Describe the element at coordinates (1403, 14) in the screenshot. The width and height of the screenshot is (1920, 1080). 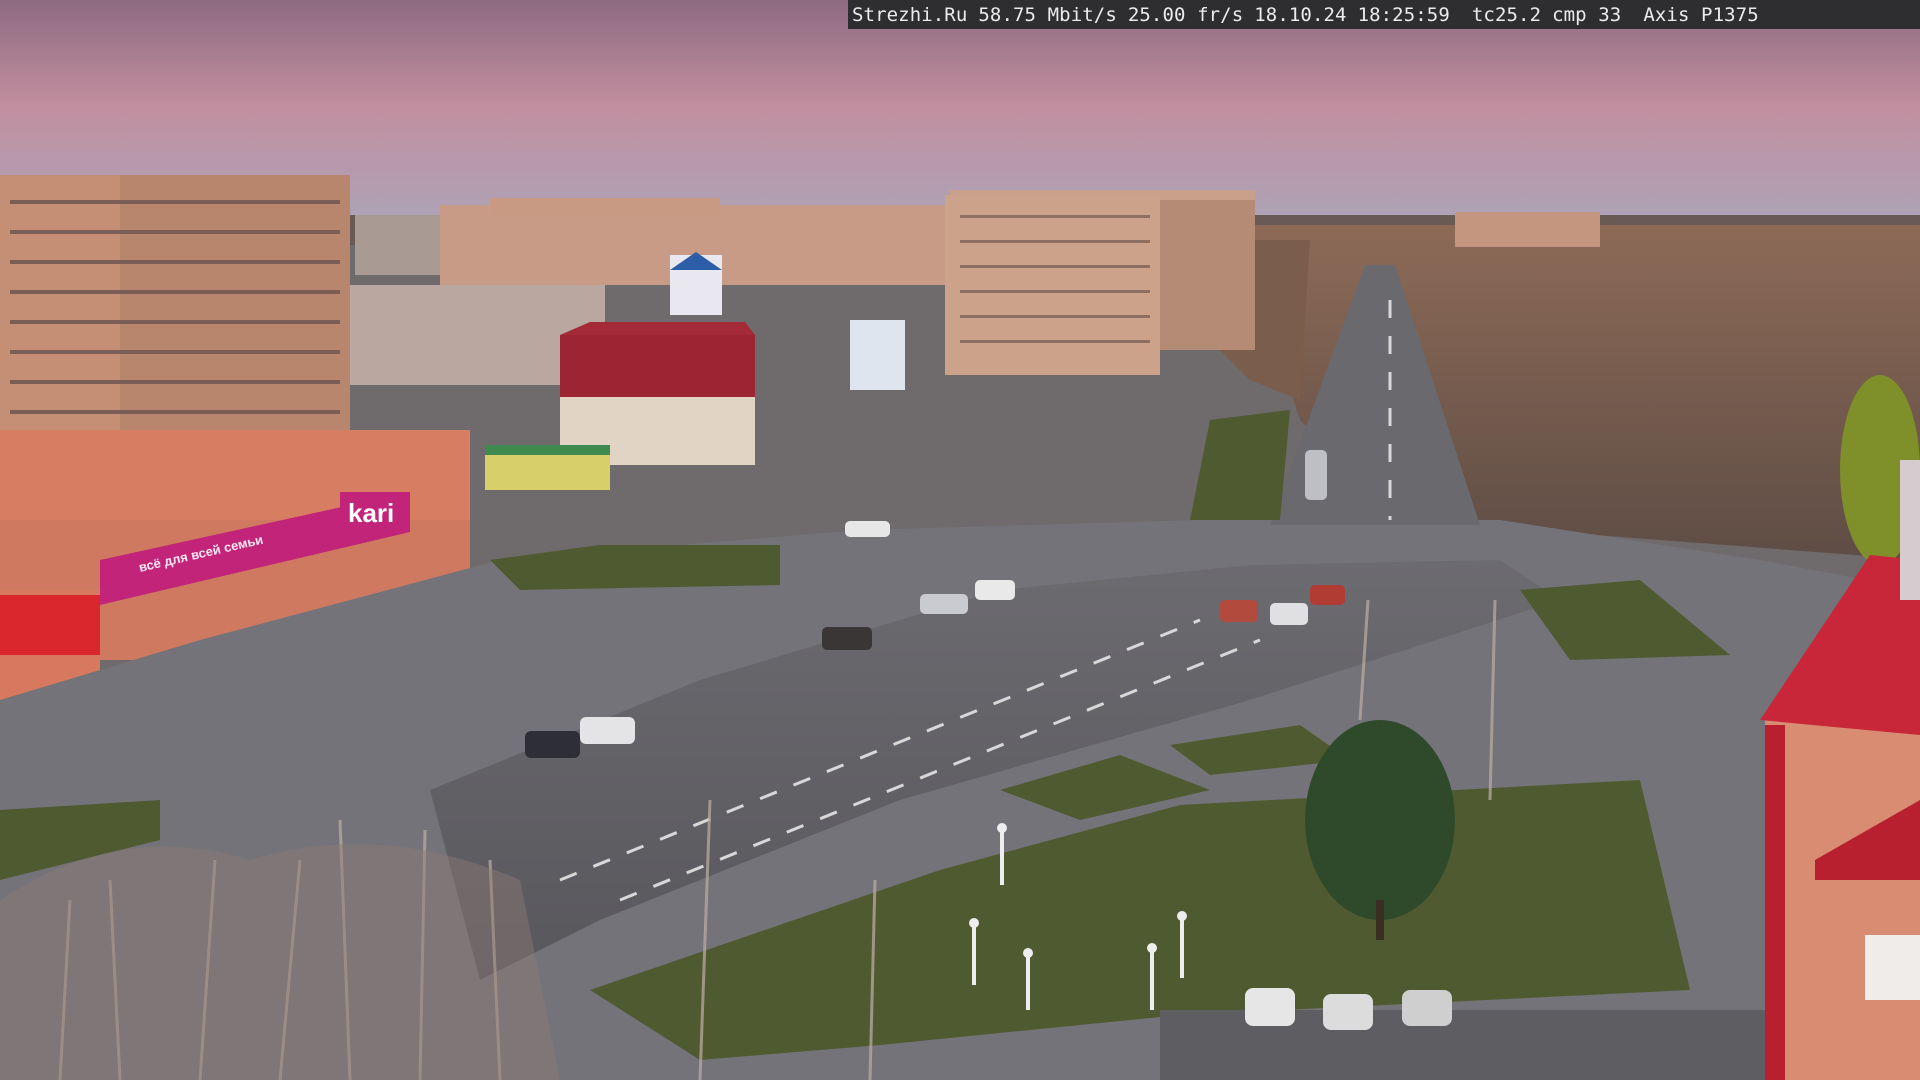
I see `overlay-time: 18:25:59` at that location.